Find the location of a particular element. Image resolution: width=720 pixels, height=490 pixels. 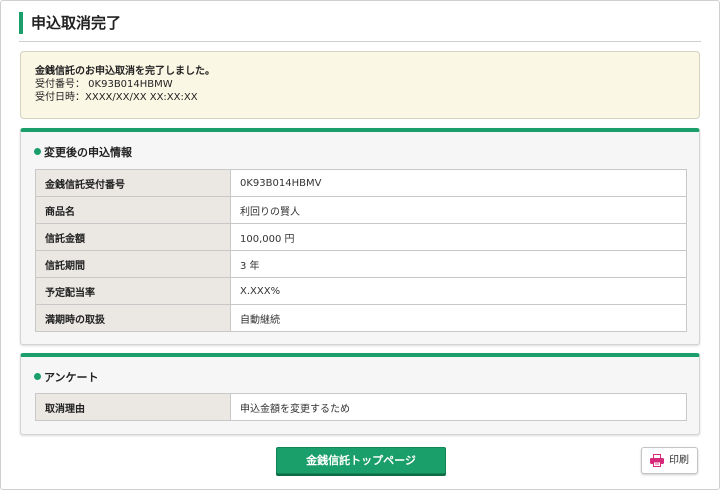

receipt-number: 受付番号： 0K93B014HBMW is located at coordinates (104, 84).